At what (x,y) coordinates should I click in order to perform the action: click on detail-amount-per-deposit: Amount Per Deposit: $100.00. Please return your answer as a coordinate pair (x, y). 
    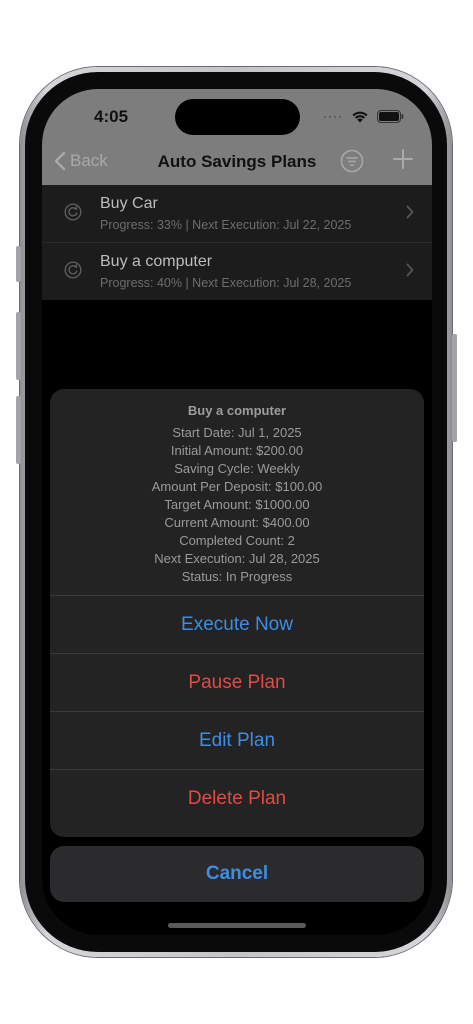
    Looking at the image, I should click on (237, 486).